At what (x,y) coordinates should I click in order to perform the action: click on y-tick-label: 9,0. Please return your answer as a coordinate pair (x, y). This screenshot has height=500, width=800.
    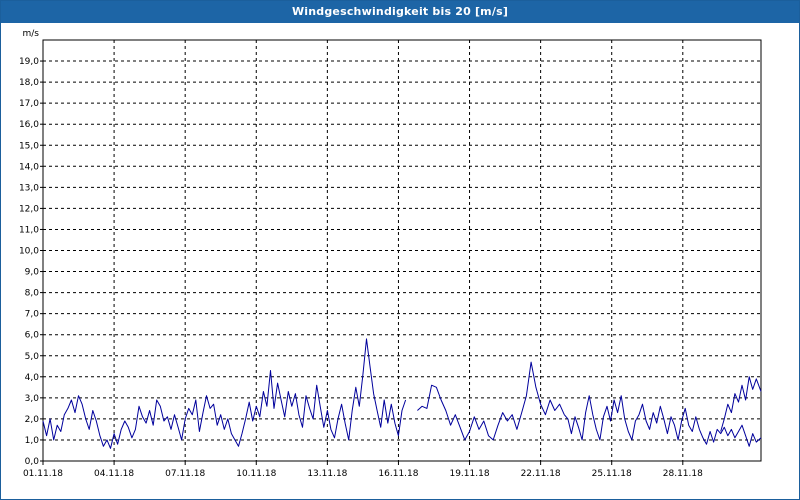
    Looking at the image, I should click on (32, 273).